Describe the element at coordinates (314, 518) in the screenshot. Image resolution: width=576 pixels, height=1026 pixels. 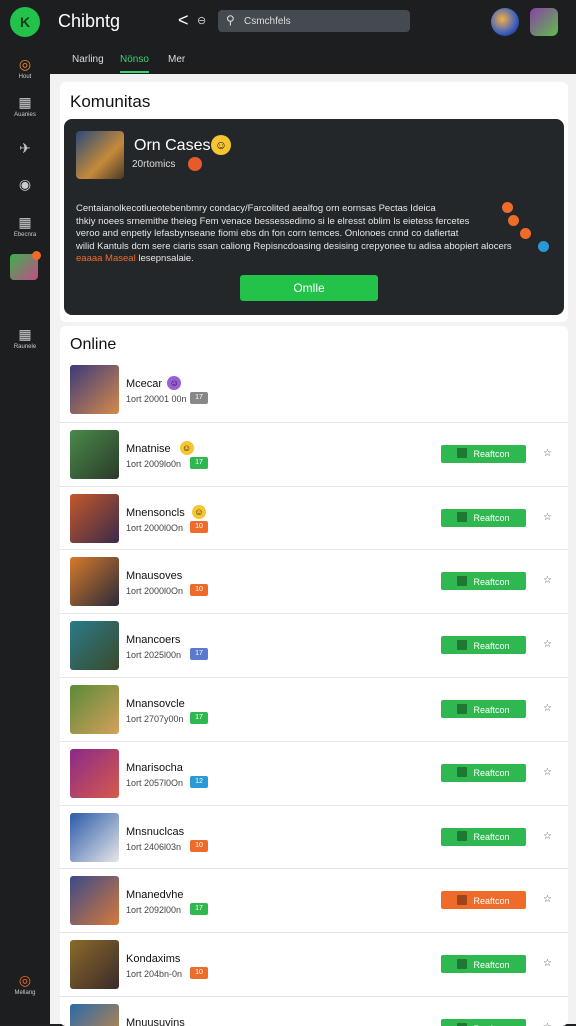
I see `list-item: Mnensoncls☺1ort 2000l0On10Reaftcon☆` at that location.